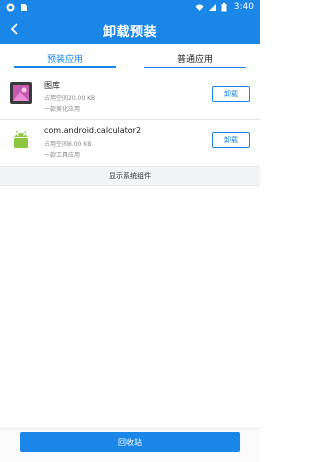 This screenshot has height=462, width=320. What do you see at coordinates (17, 7) in the screenshot?
I see `status-left-icons` at bounding box center [17, 7].